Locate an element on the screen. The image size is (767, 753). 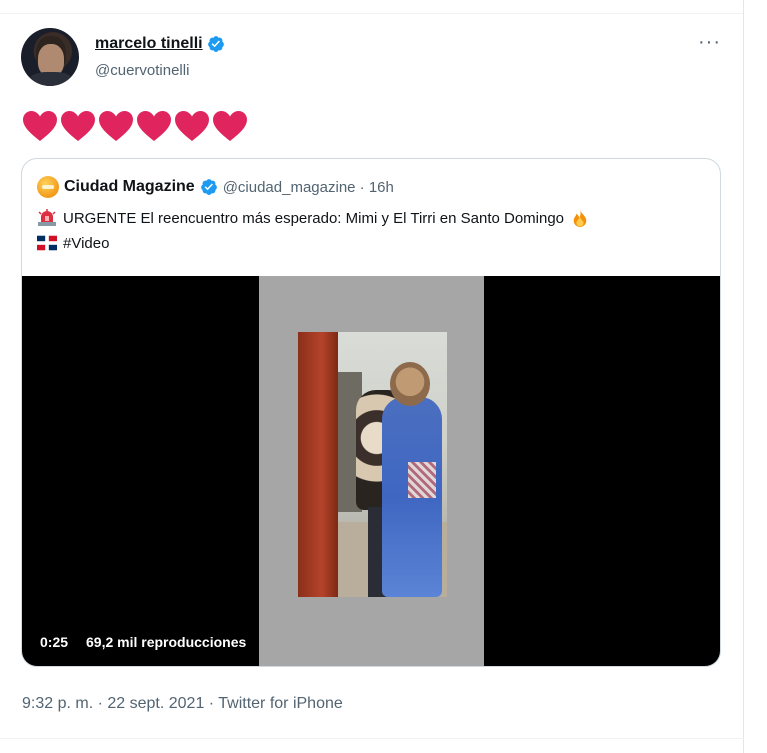
door is located at coordinates (318, 464).